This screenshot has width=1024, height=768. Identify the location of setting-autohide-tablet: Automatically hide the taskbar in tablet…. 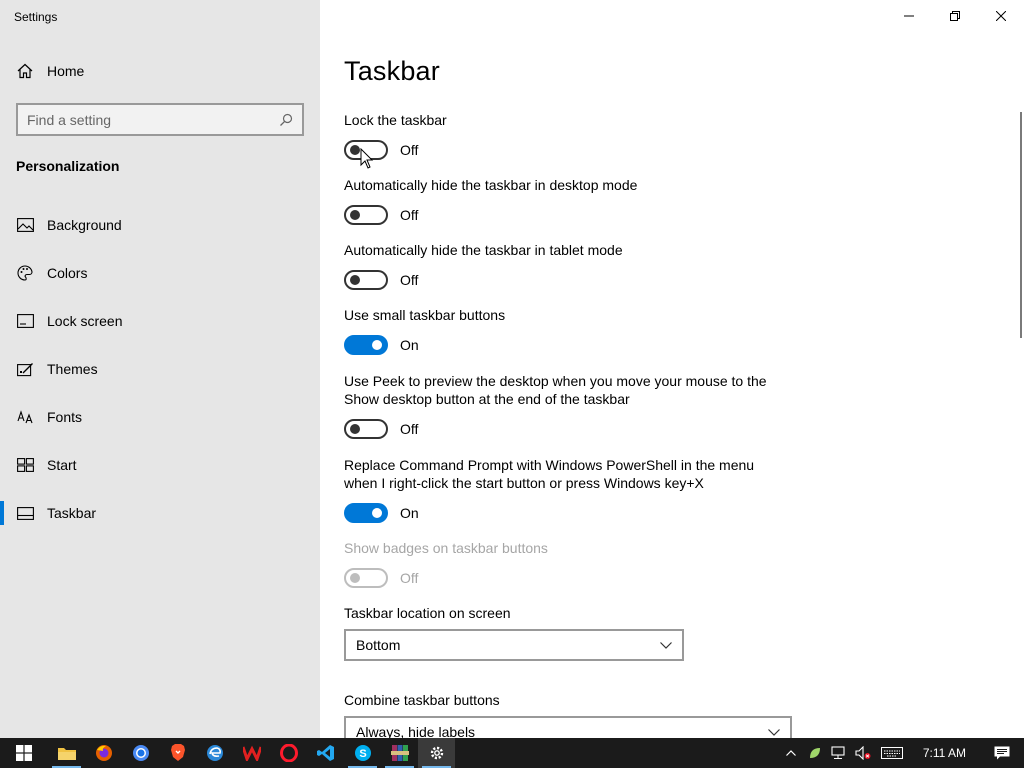
(483, 265).